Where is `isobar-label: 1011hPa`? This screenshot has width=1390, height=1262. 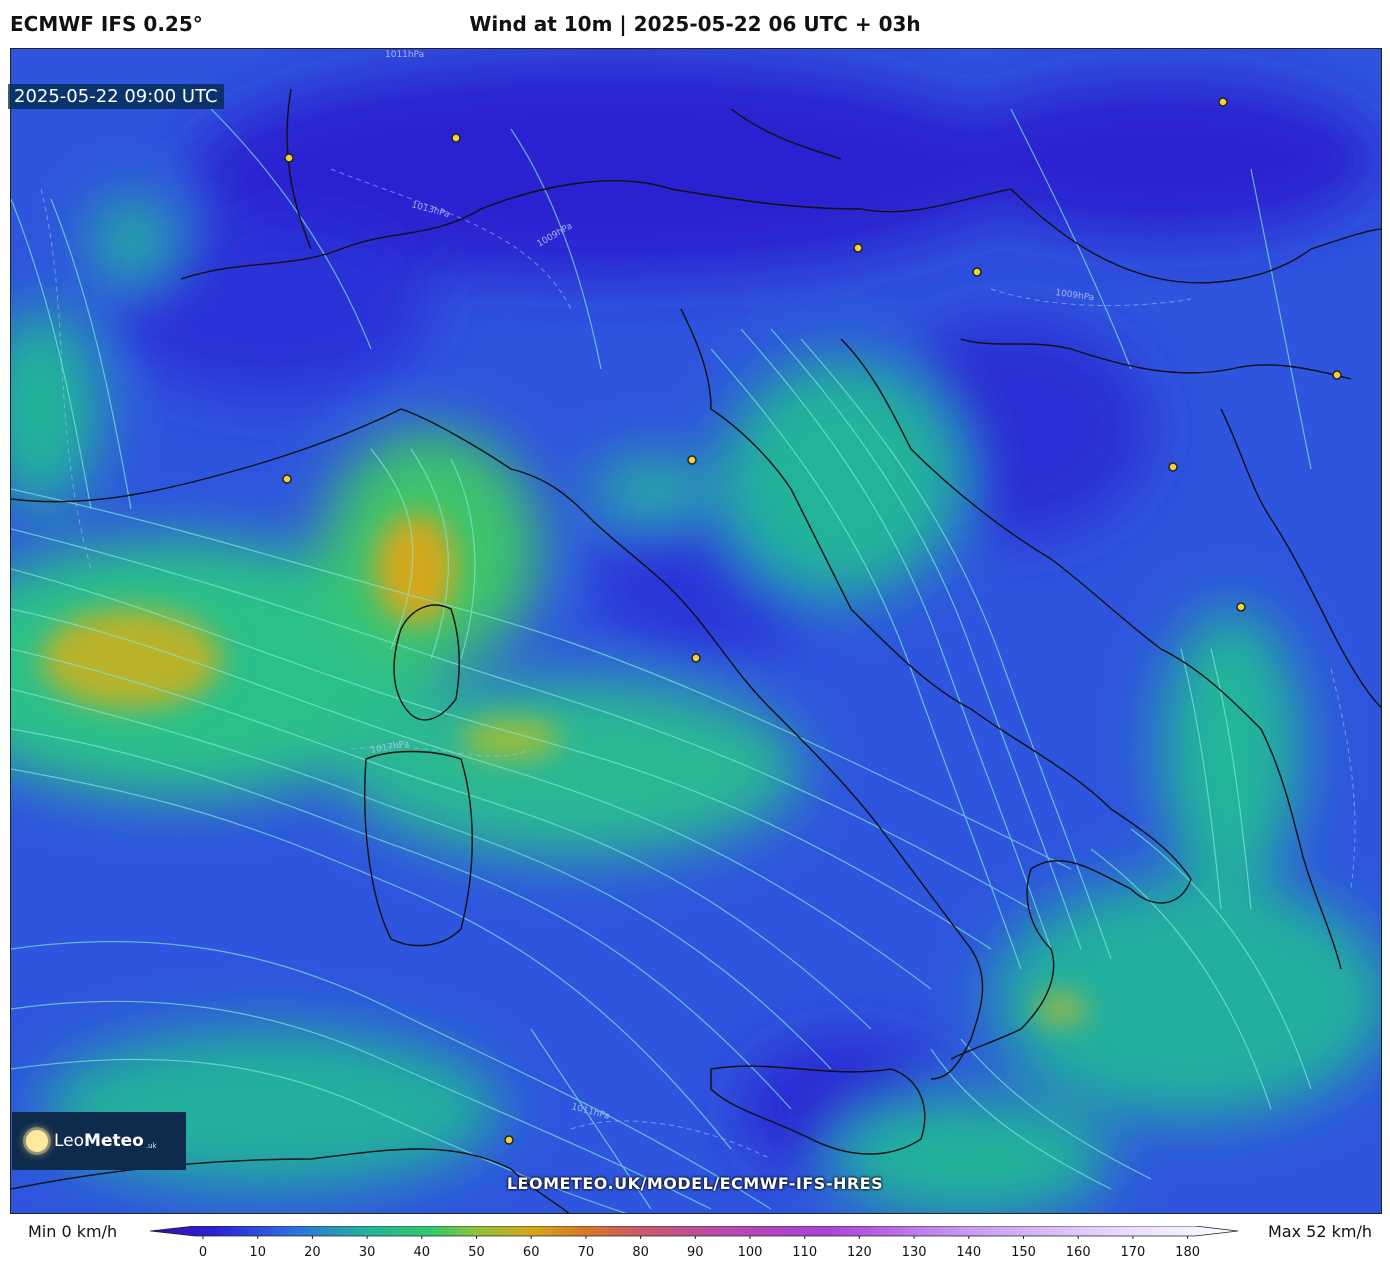 isobar-label: 1011hPa is located at coordinates (404, 55).